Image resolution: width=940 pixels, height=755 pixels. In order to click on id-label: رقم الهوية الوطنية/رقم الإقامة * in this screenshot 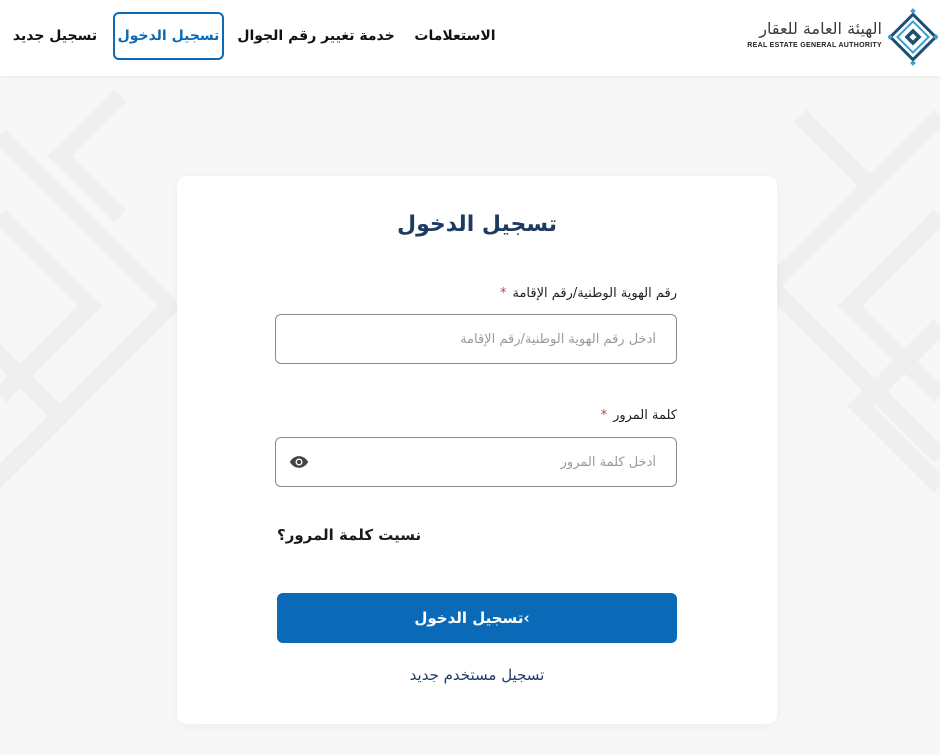, I will do `click(588, 293)`.